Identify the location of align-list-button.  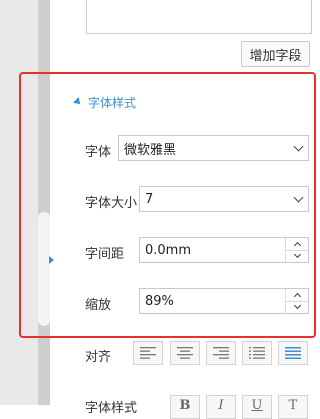
(257, 353).